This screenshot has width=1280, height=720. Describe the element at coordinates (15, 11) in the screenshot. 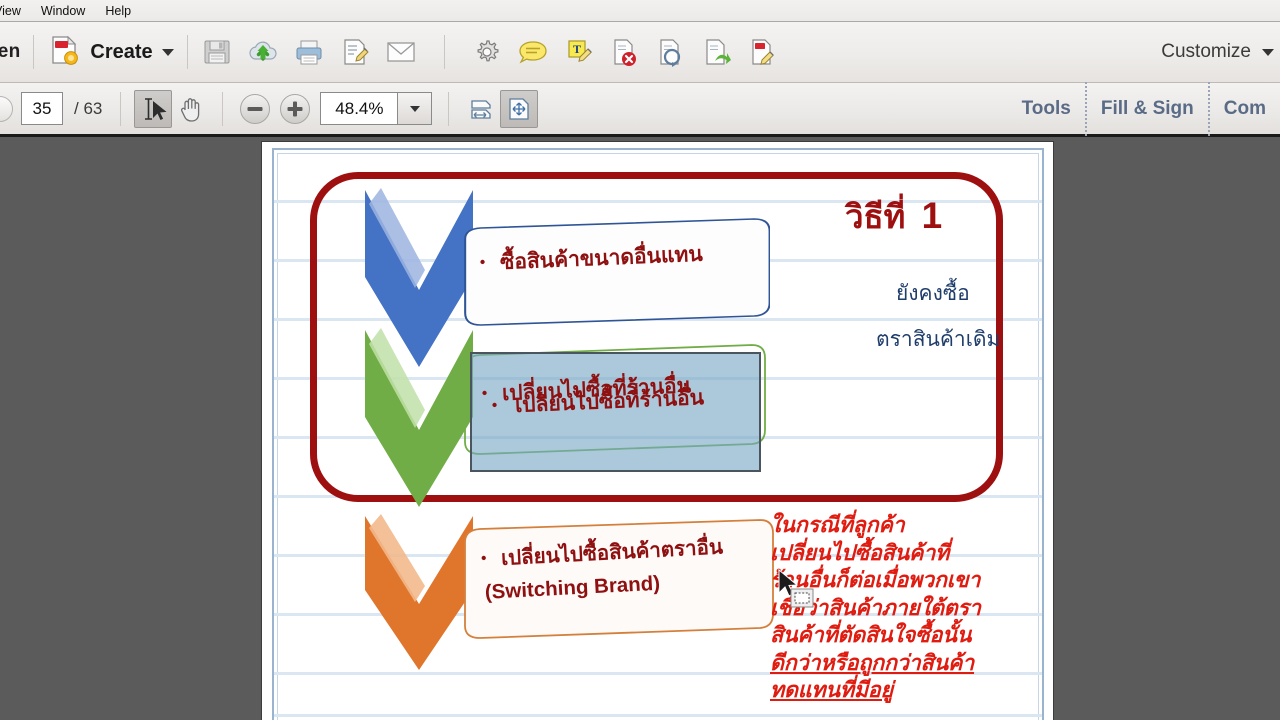

I see `menu-view: View` at that location.